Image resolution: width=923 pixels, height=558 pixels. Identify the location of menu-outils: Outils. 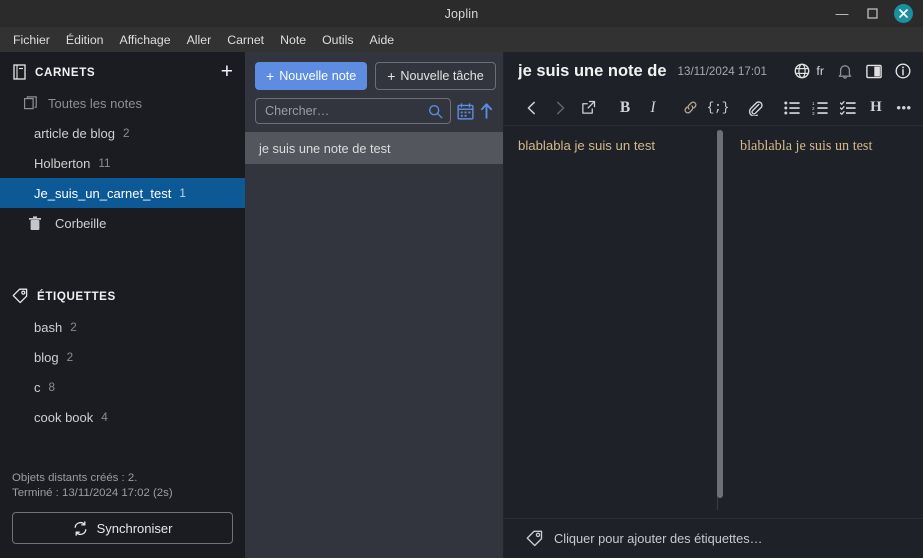
(337, 40).